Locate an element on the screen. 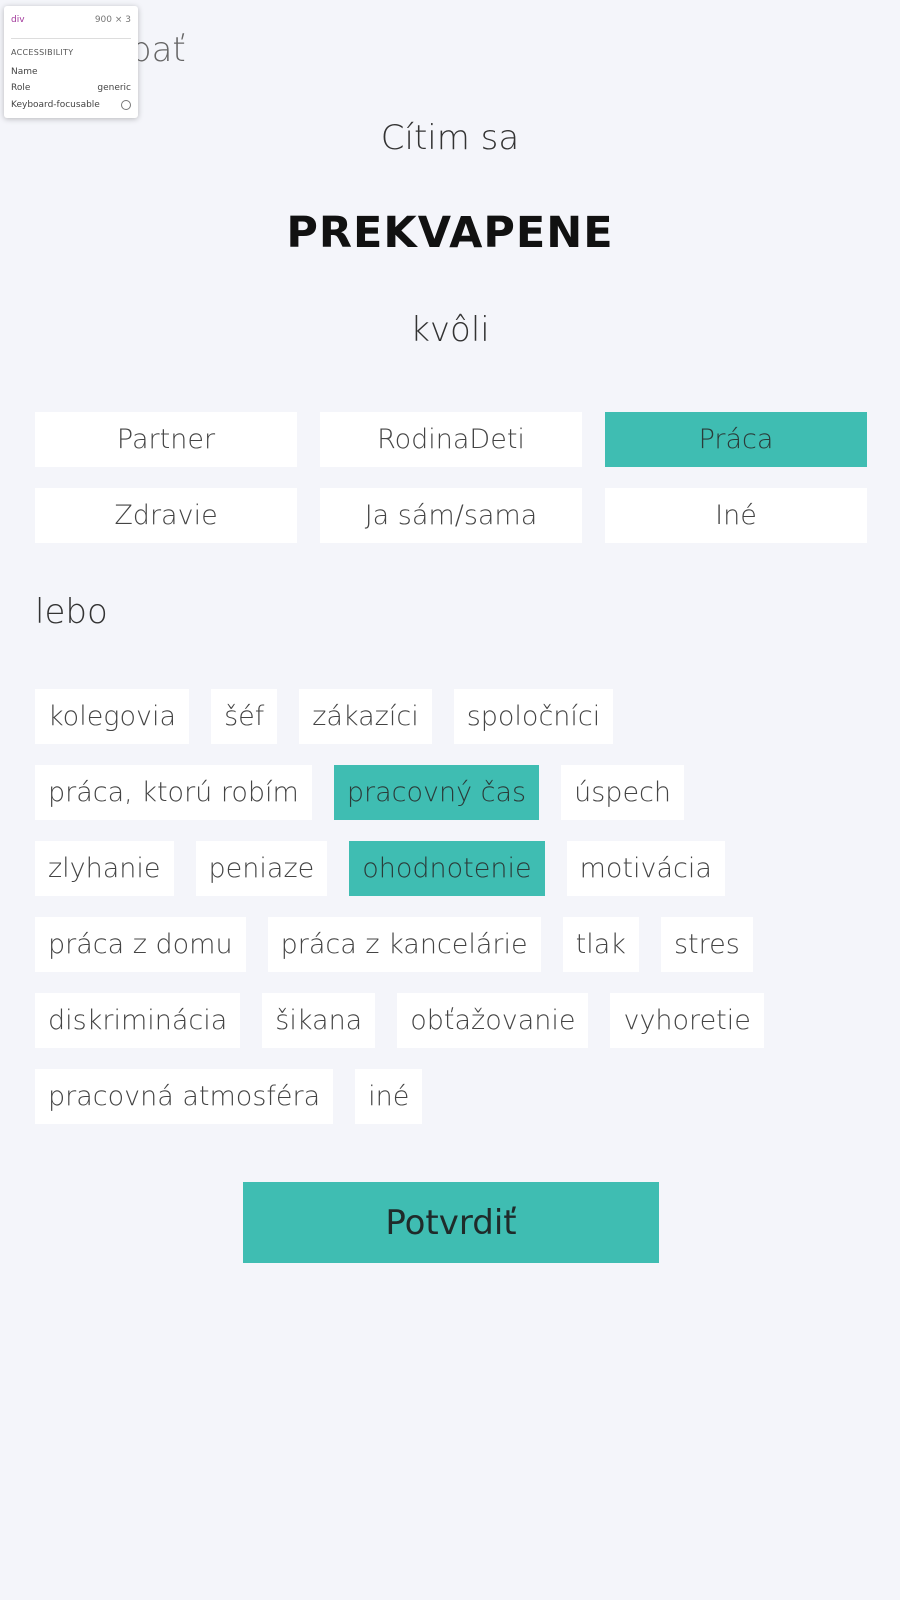 This screenshot has height=1600, width=900. reason-tag: šéf is located at coordinates (244, 716).